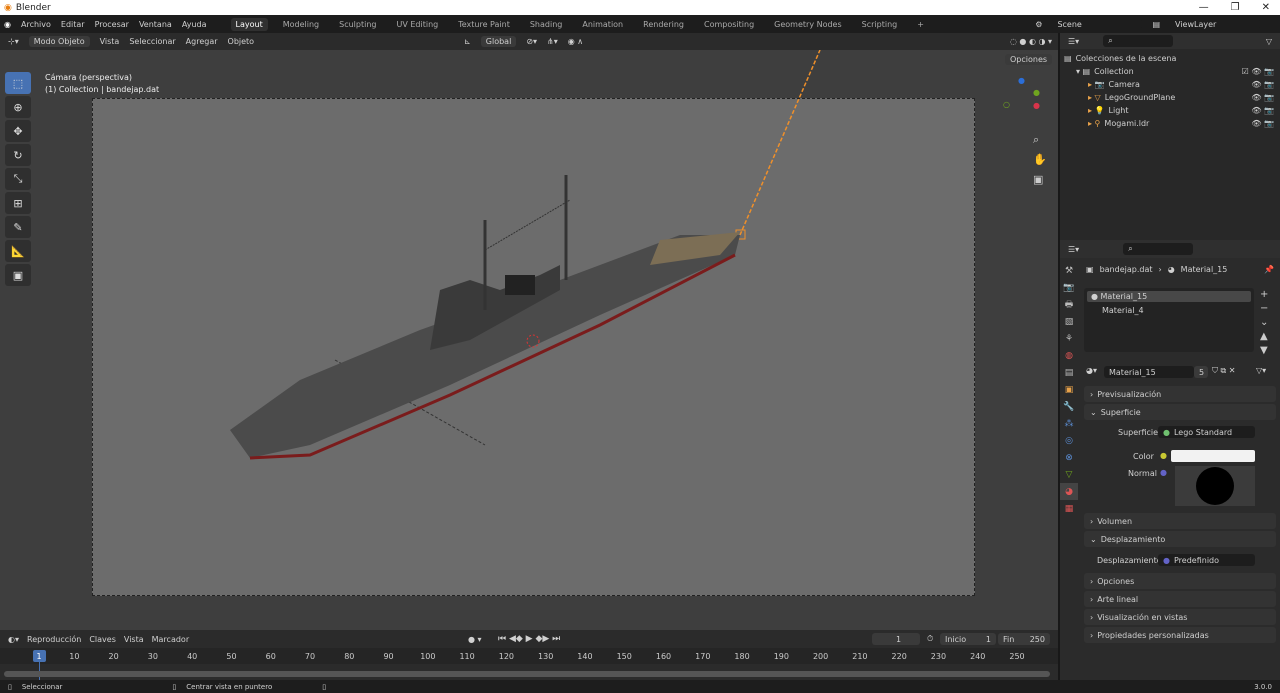 This screenshot has width=1280, height=693. What do you see at coordinates (1264, 337) in the screenshot?
I see `move-up-button: ▲` at bounding box center [1264, 337].